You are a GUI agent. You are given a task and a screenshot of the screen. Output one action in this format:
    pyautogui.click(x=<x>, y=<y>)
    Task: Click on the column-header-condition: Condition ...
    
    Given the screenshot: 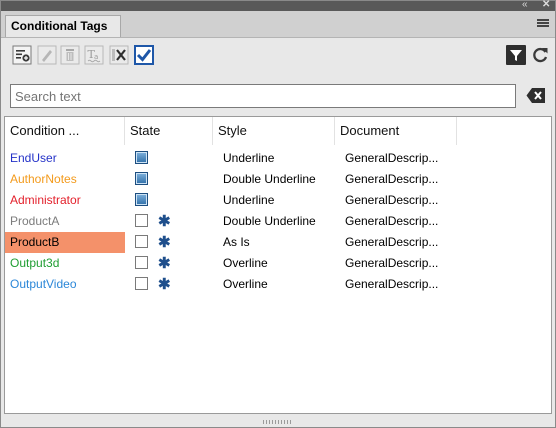 What is the action you would take?
    pyautogui.click(x=65, y=131)
    